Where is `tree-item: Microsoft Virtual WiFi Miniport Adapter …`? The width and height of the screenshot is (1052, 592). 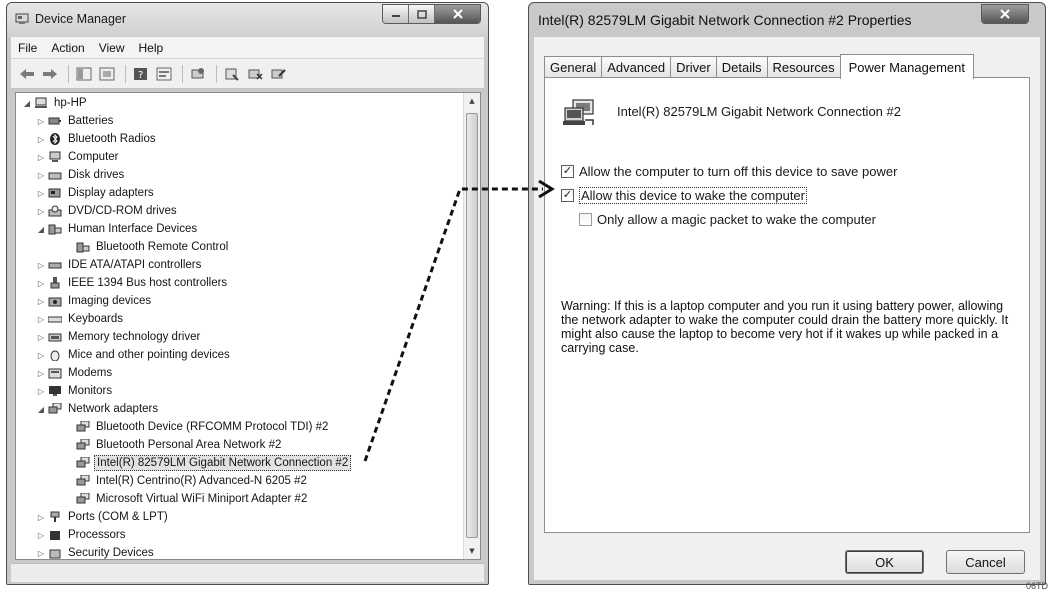 tree-item: Microsoft Virtual WiFi Miniport Adapter … is located at coordinates (186, 499).